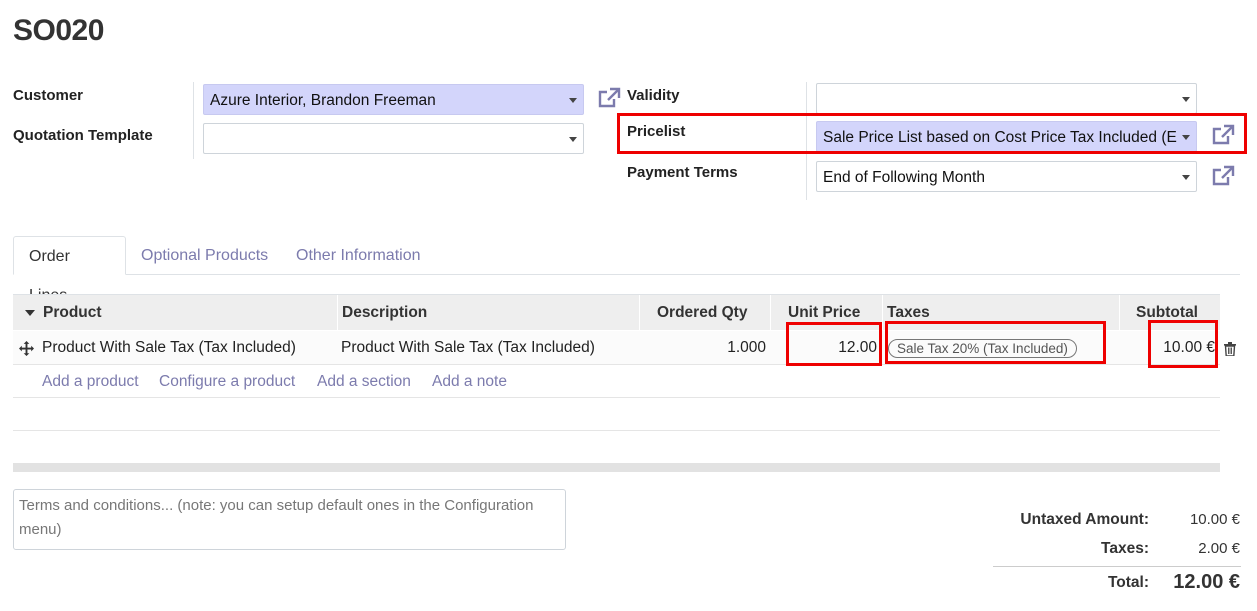 This screenshot has height=611, width=1257. I want to click on row-description: Product With Sale Tax (Tax Included), so click(468, 348).